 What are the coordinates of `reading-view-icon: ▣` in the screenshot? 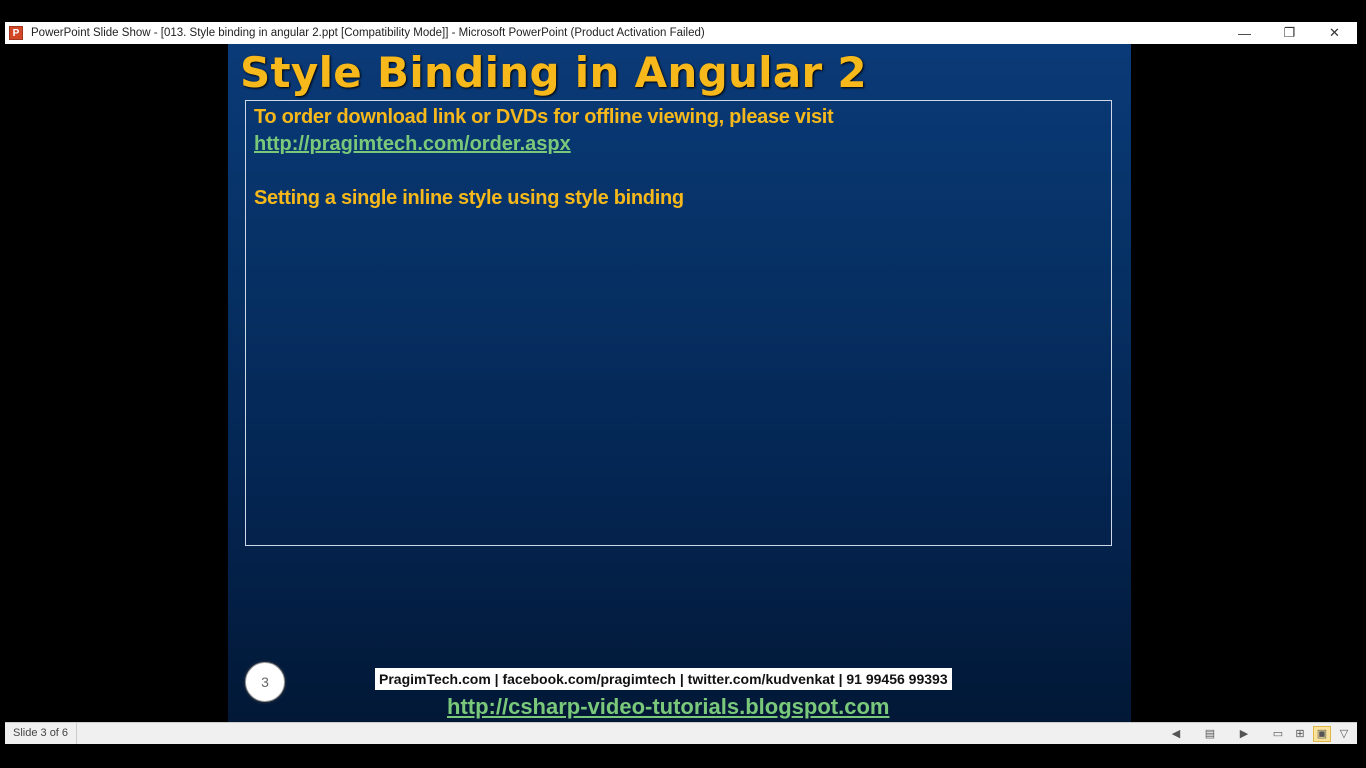 It's located at (1322, 733).